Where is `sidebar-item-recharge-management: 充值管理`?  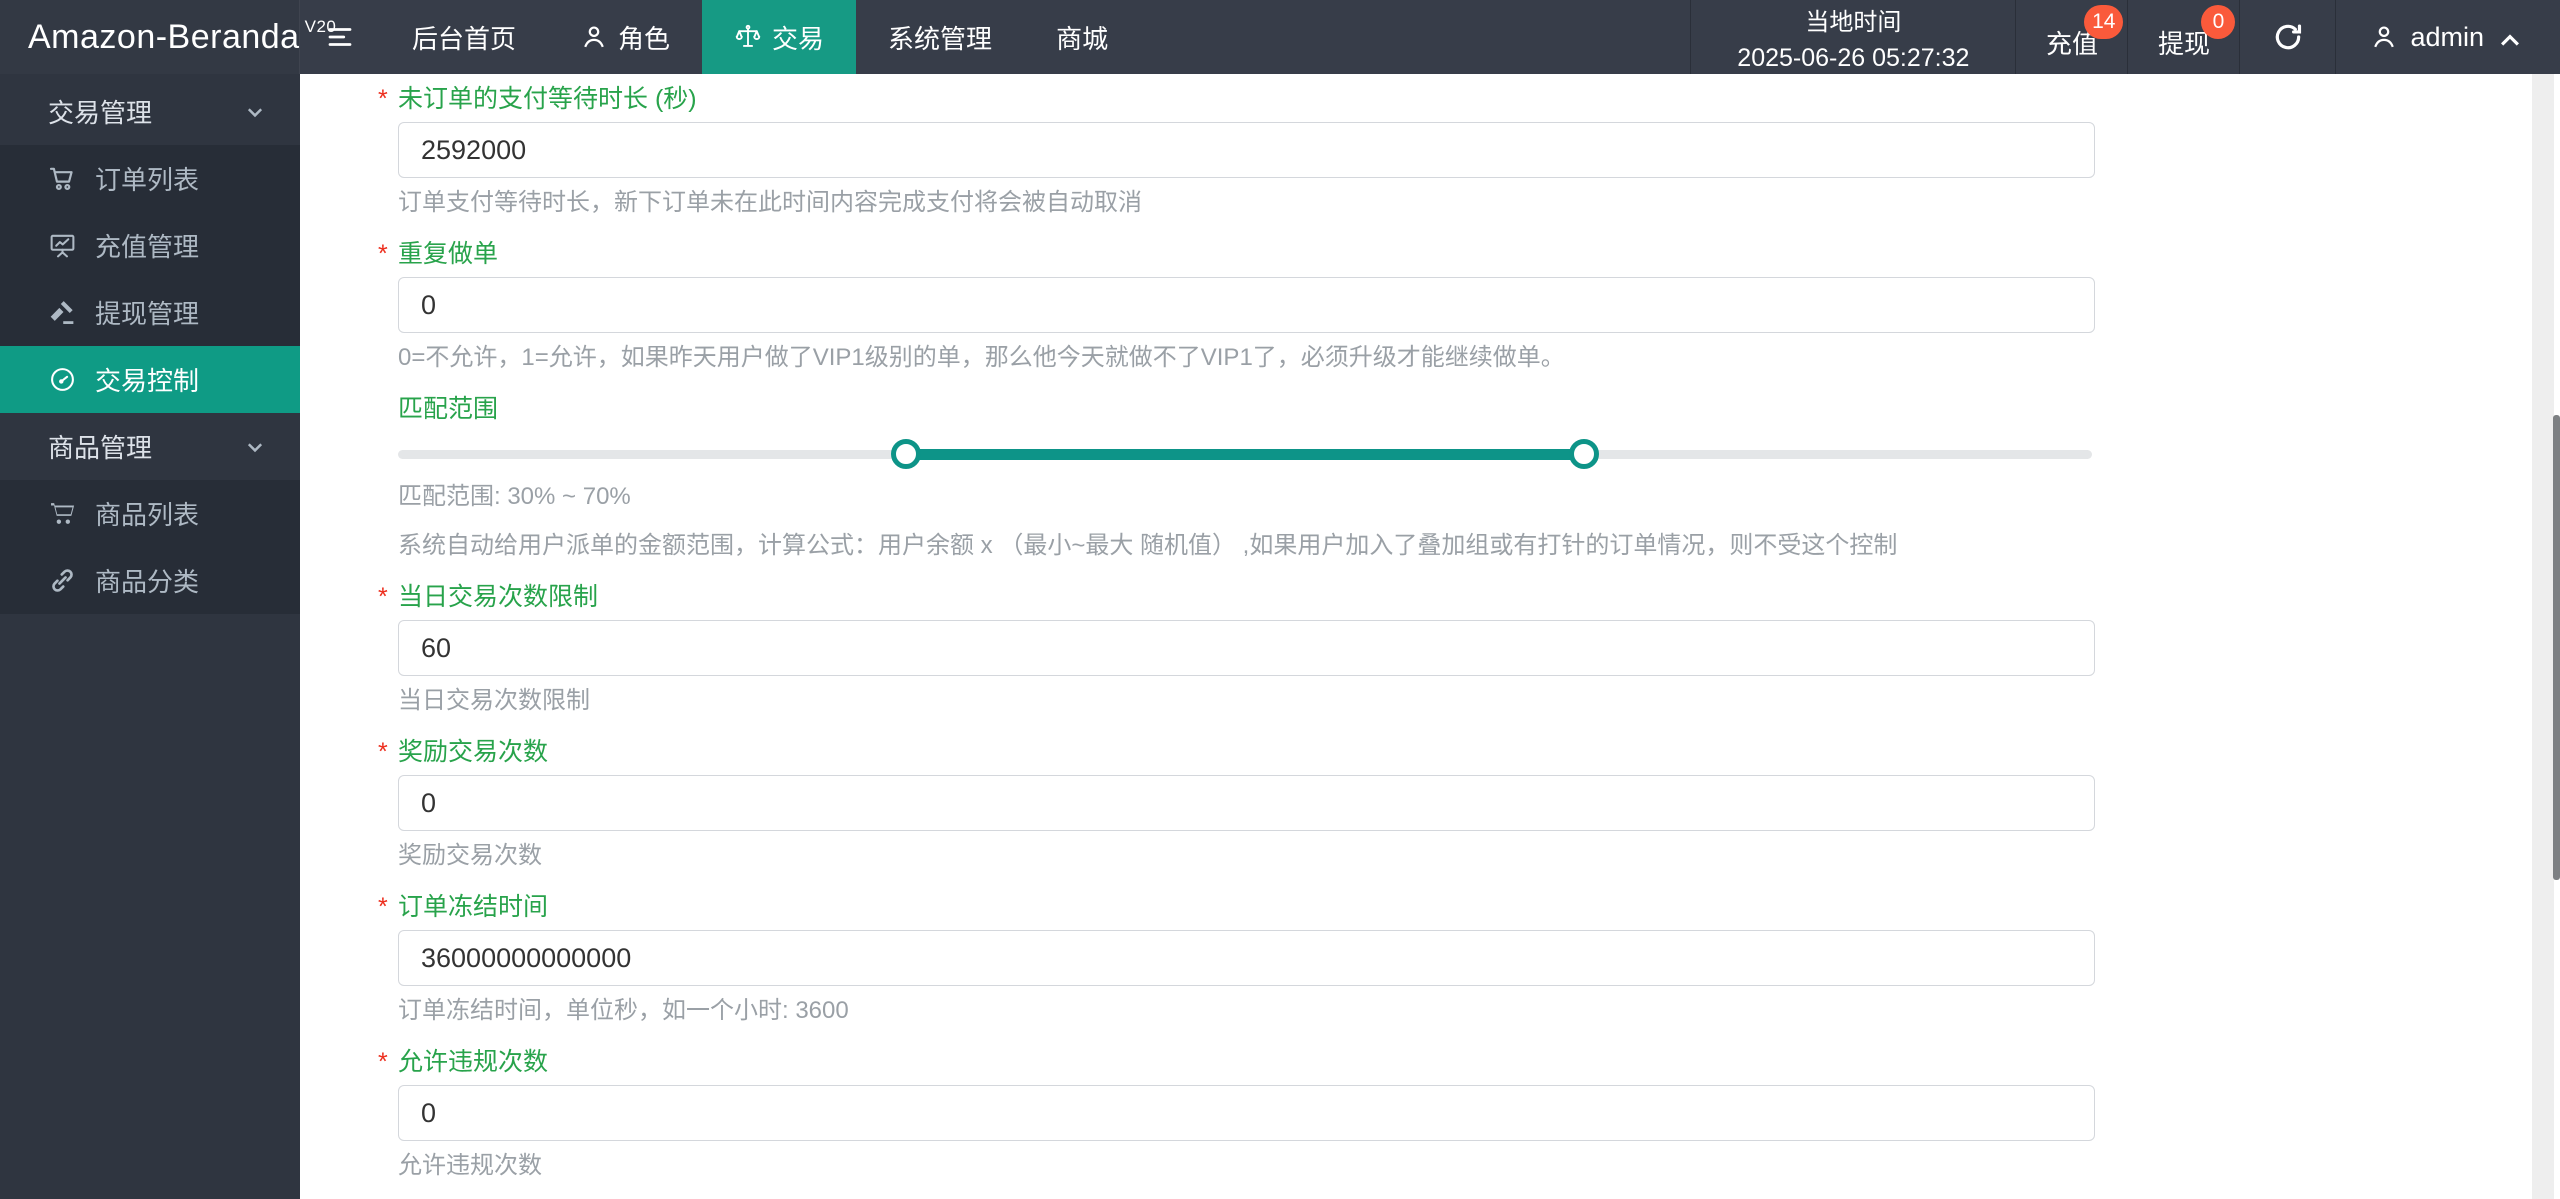
sidebar-item-recharge-management: 充值管理 is located at coordinates (150, 245).